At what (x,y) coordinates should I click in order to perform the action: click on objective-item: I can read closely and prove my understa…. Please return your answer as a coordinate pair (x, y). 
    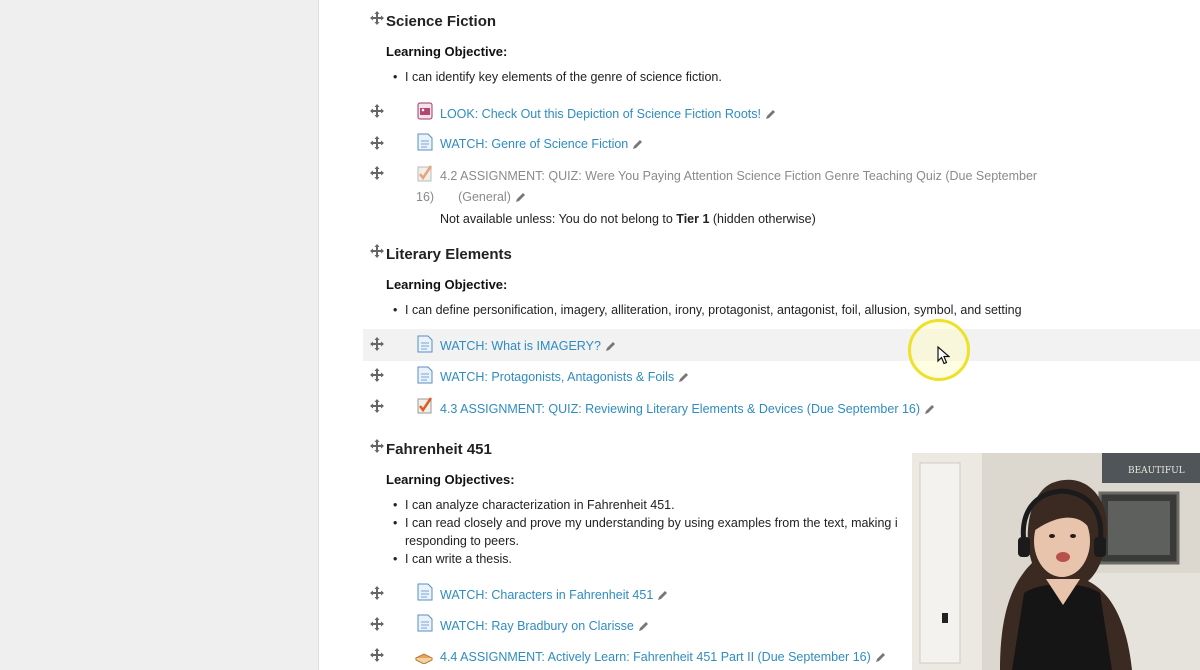
    Looking at the image, I should click on (645, 523).